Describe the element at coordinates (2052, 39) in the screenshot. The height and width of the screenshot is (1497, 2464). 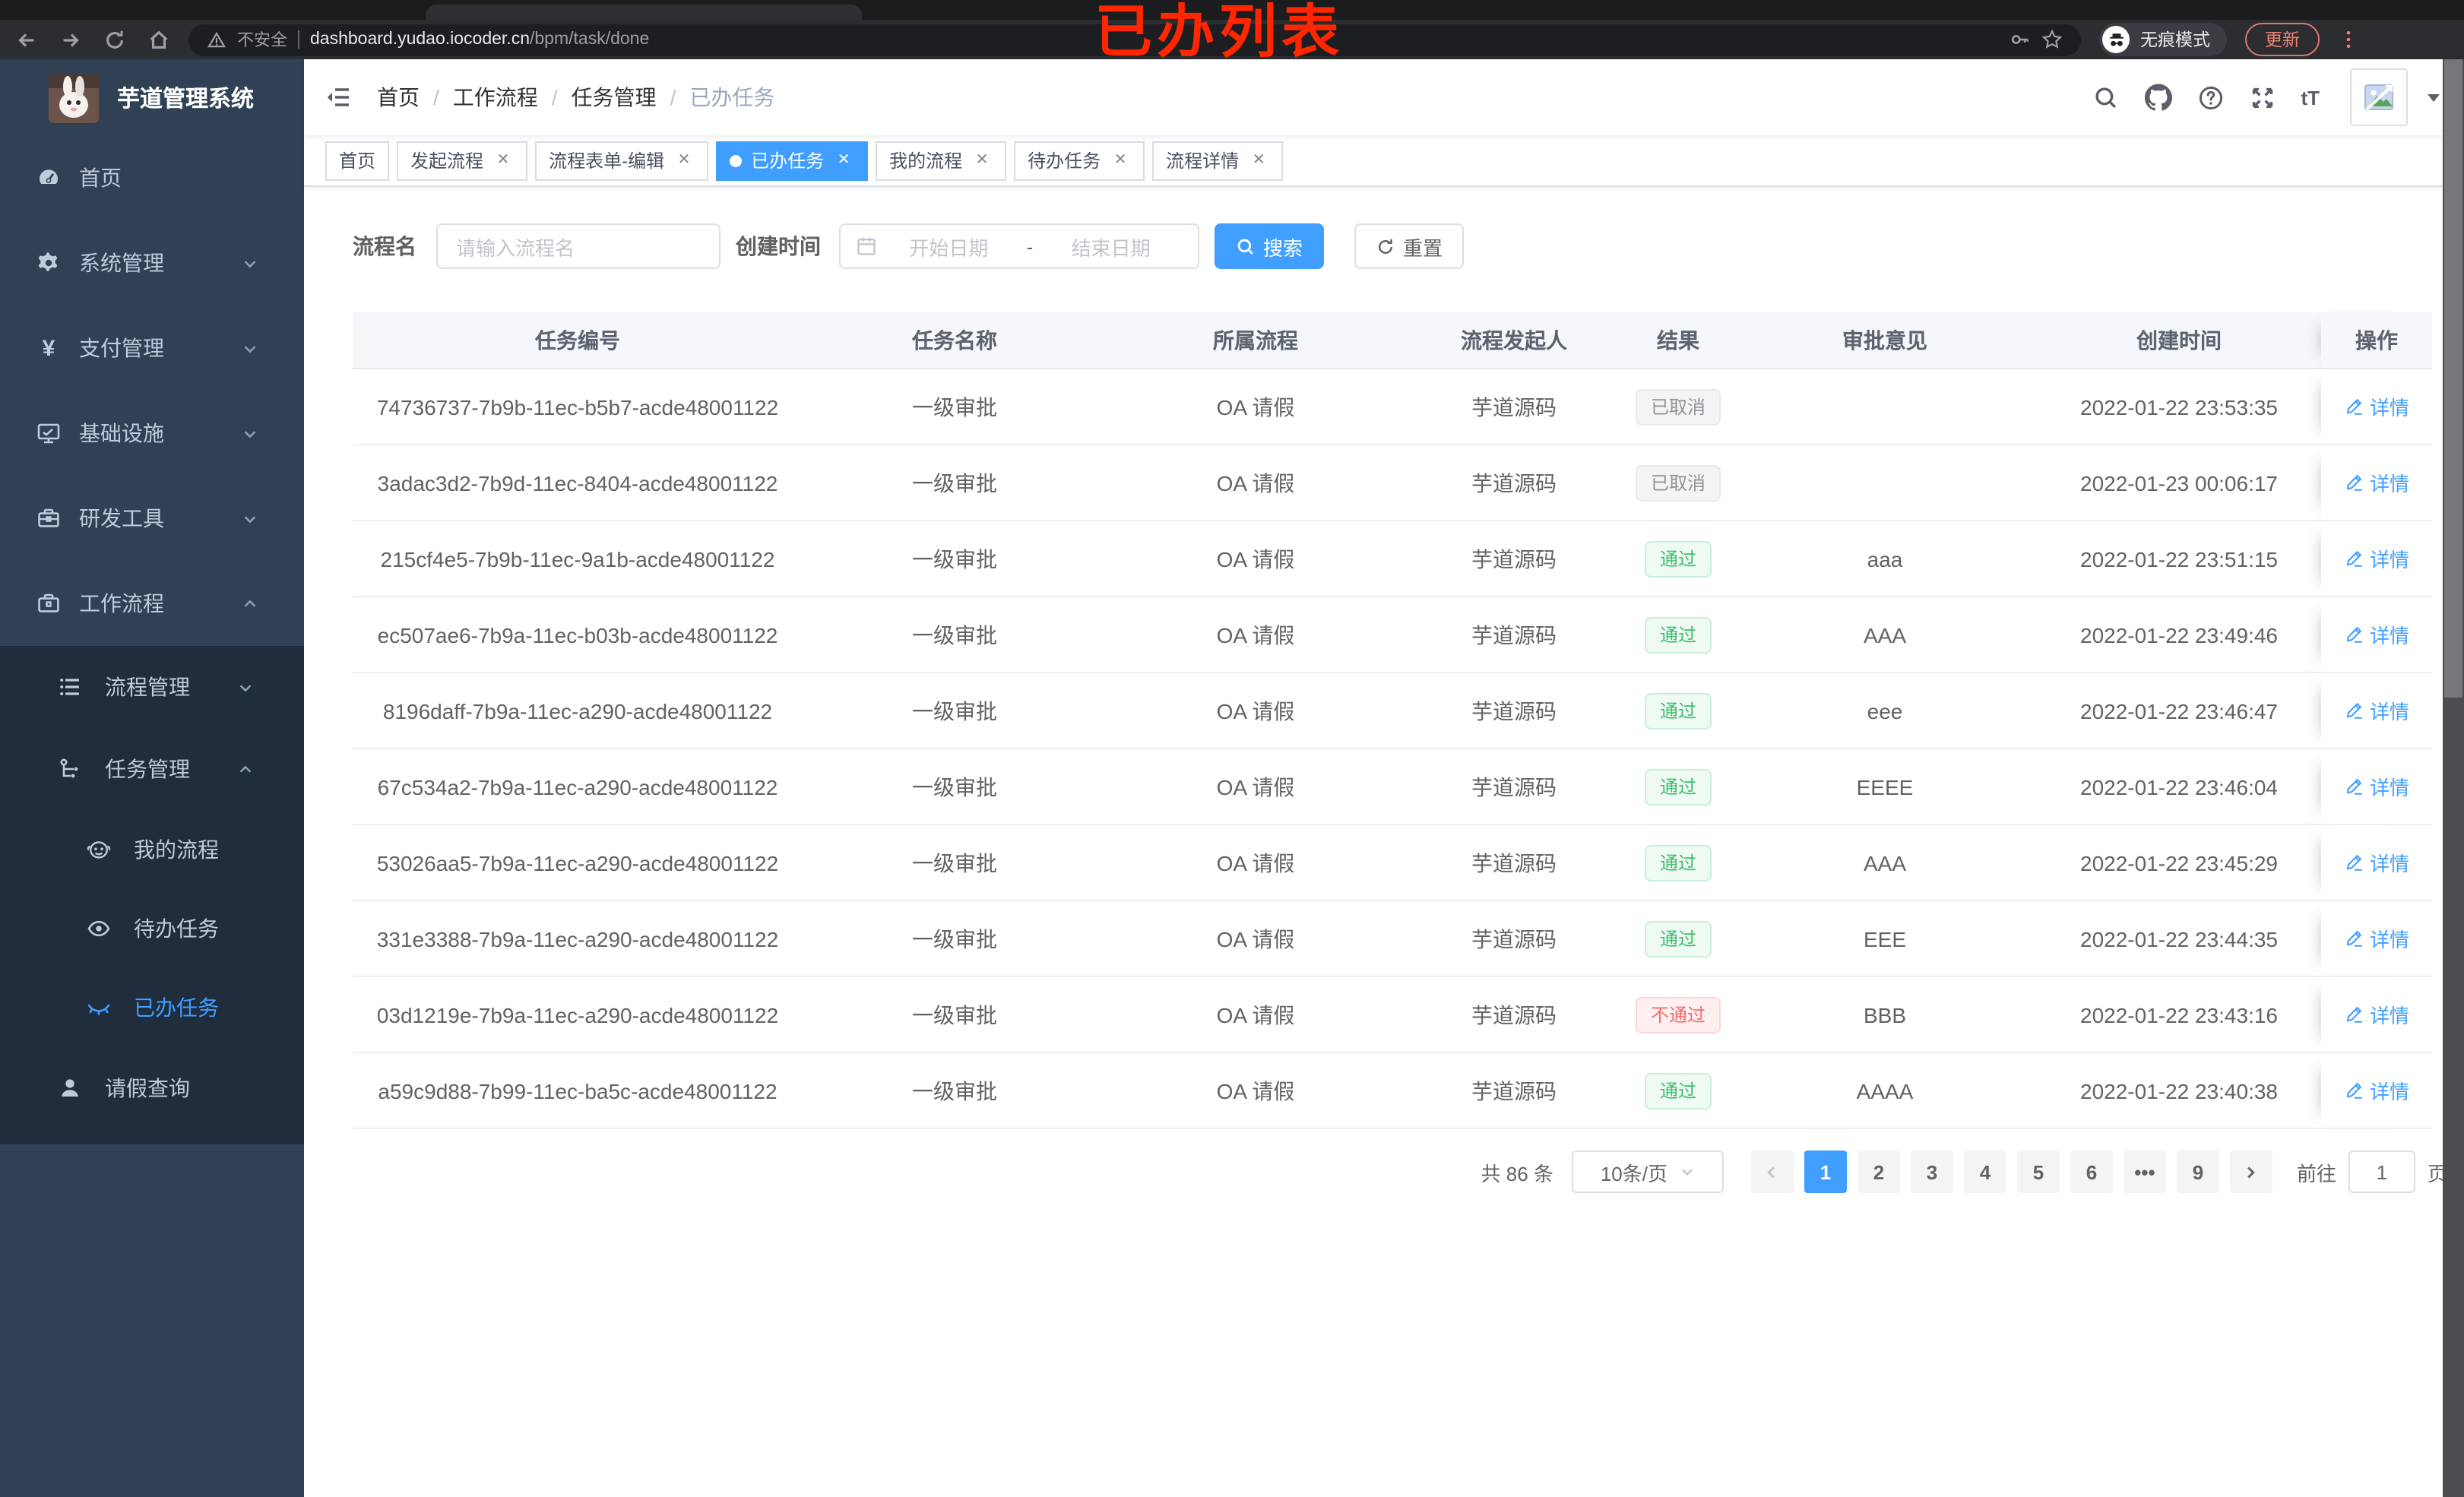
I see `star-icon` at that location.